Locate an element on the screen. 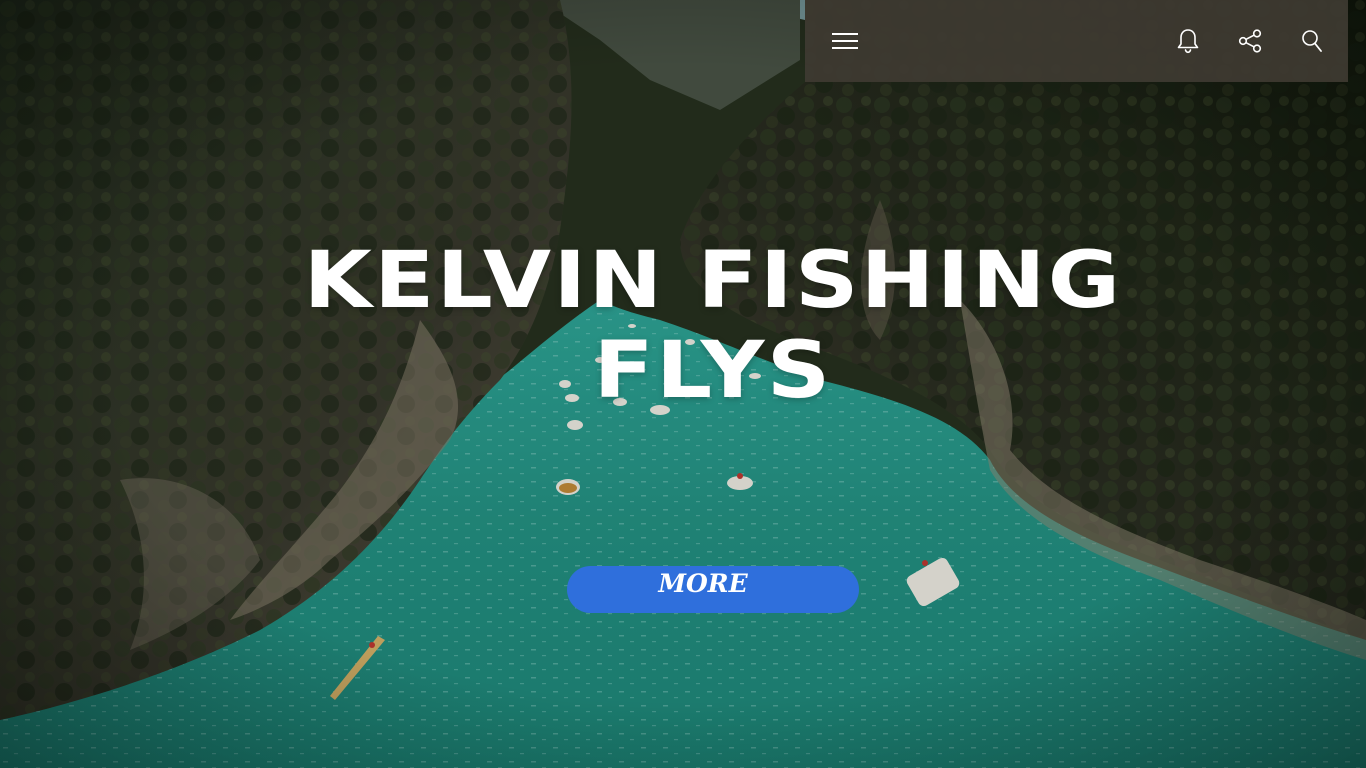 Image resolution: width=1366 pixels, height=768 pixels. share-icon is located at coordinates (1250, 41).